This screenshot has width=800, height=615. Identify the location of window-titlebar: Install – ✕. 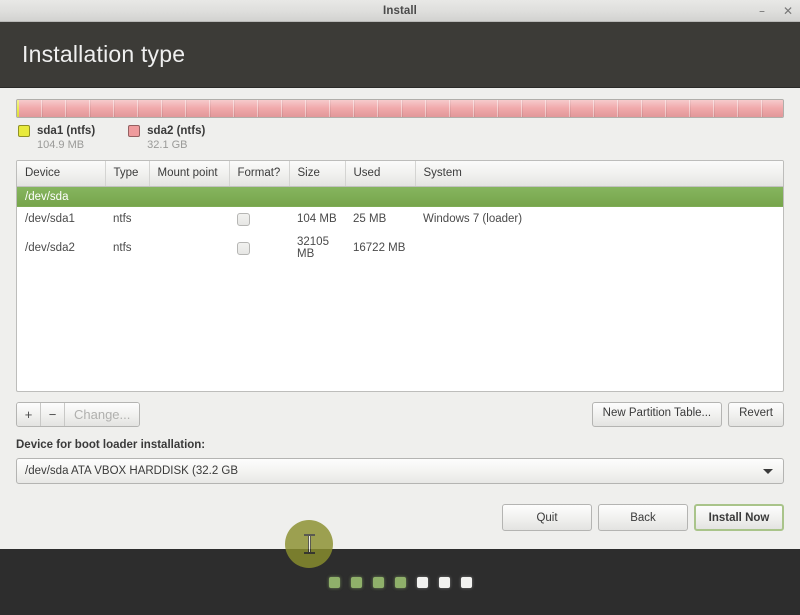
(400, 11).